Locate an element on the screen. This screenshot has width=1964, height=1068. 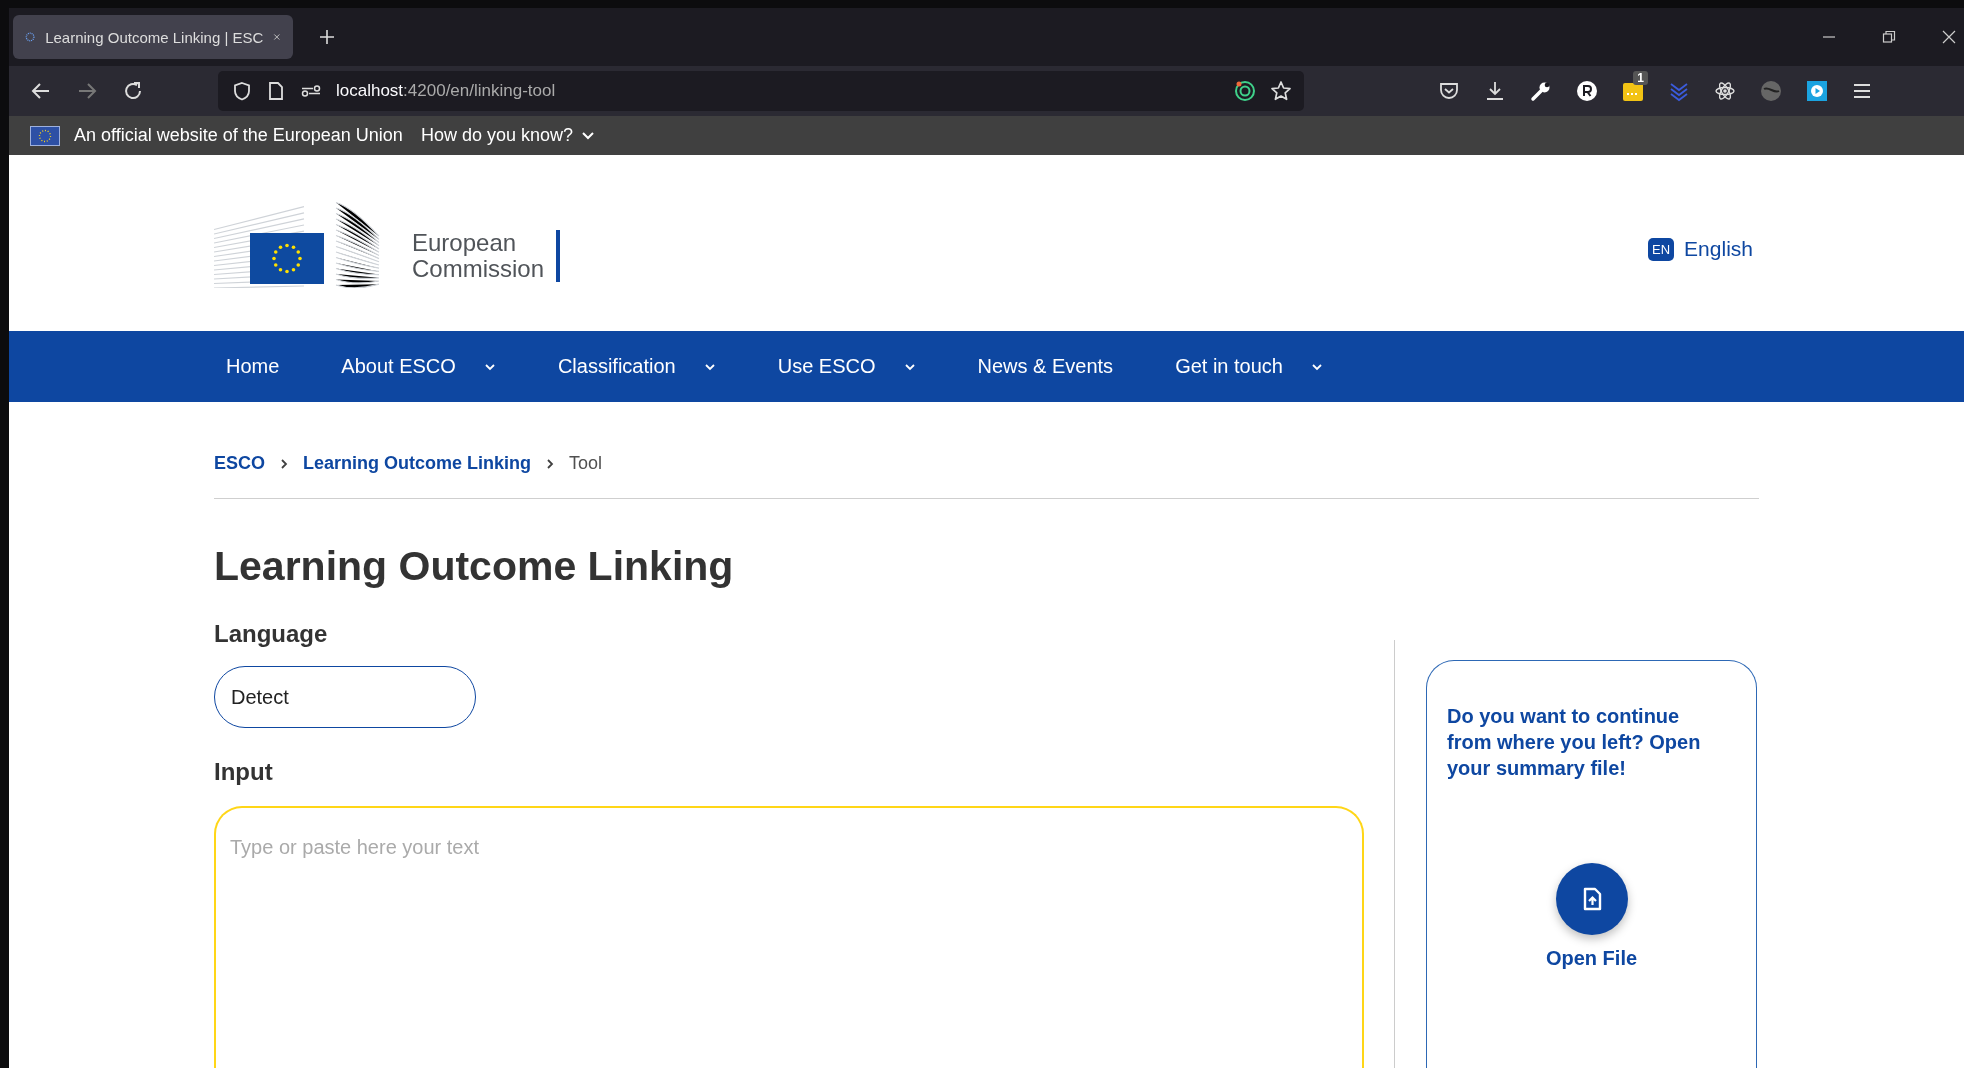
star-icon is located at coordinates (1281, 91).